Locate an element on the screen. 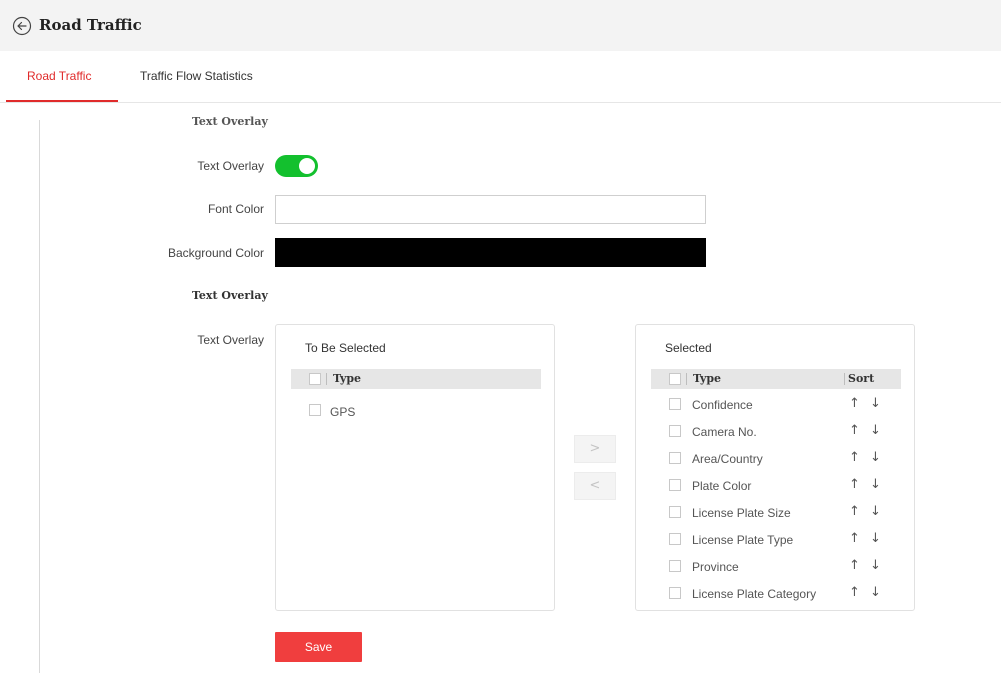 The image size is (1001, 673). list-item: Area/Country ↑ ↓ is located at coordinates (779, 459).